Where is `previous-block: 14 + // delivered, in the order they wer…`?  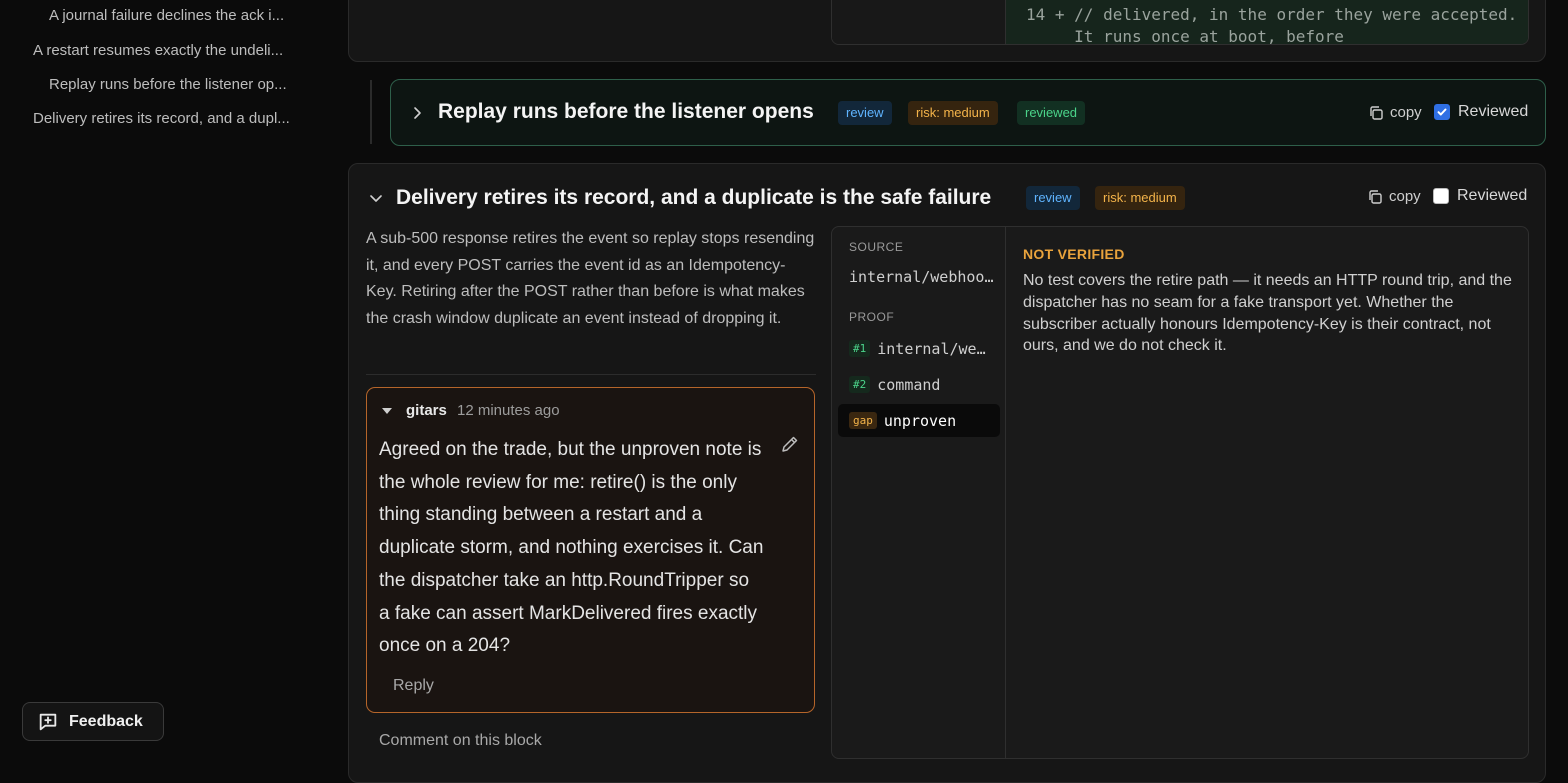 previous-block: 14 + // delivered, in the order they wer… is located at coordinates (947, 31).